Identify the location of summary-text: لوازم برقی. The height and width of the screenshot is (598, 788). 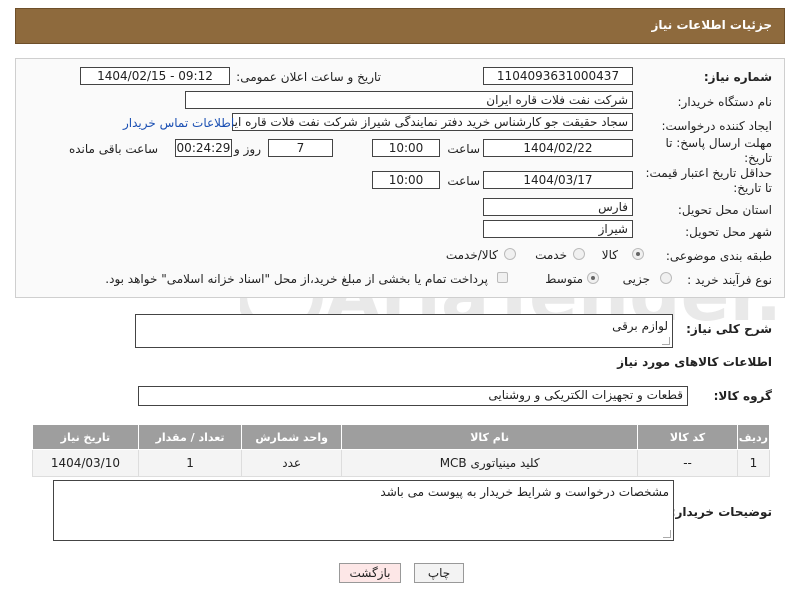
(640, 326).